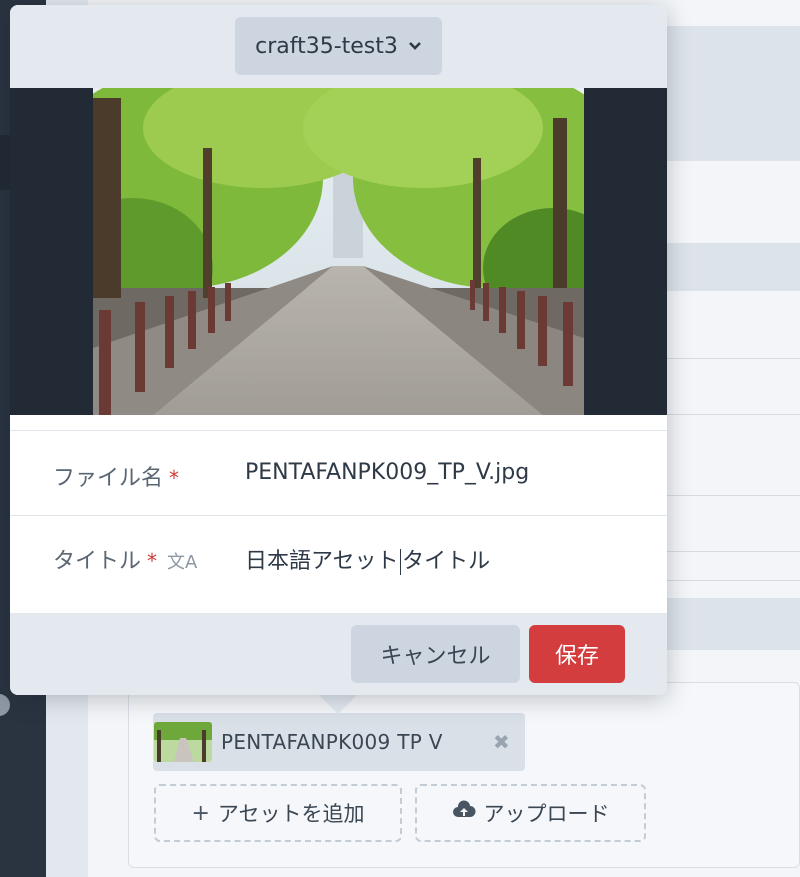 The height and width of the screenshot is (877, 800). I want to click on title-value-after-cursor: タイトル, so click(446, 561).